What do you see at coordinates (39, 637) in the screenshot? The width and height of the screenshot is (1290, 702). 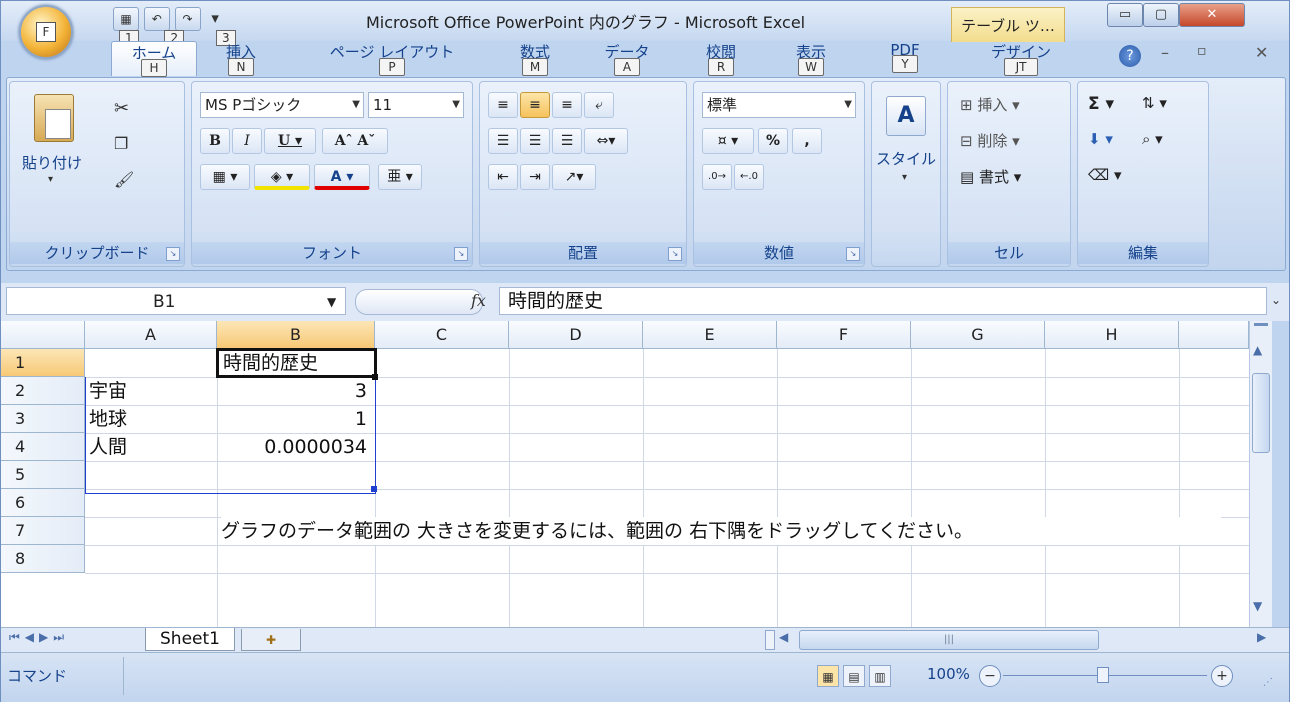 I see `sheet-nav-icons: ⏮◀▶⏭` at bounding box center [39, 637].